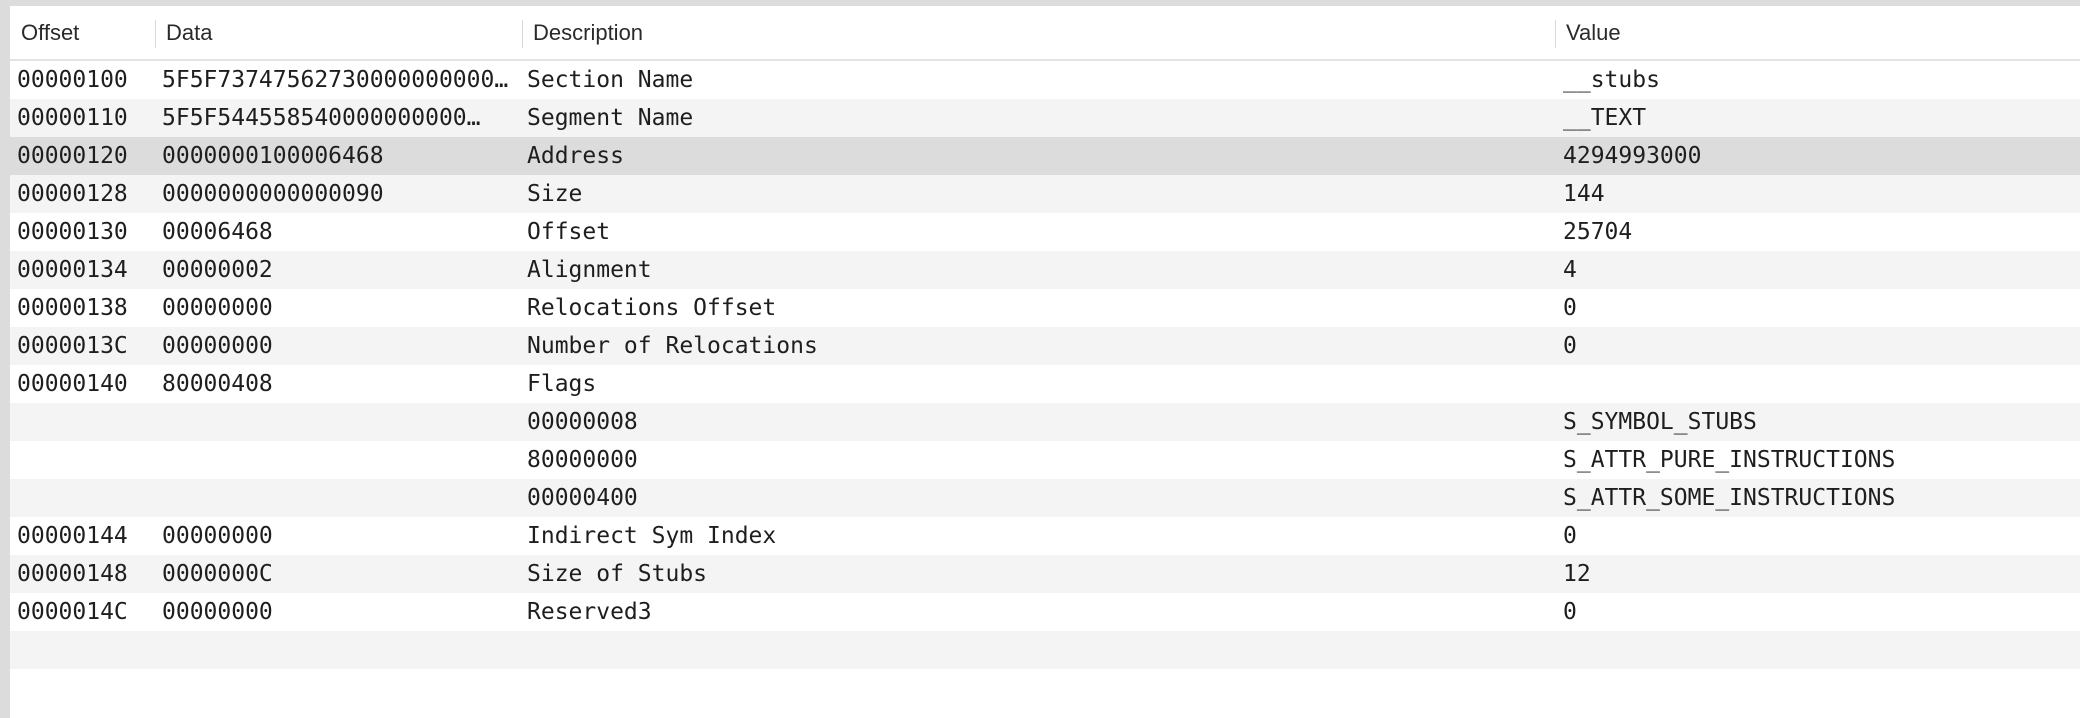 This screenshot has width=2080, height=718. Describe the element at coordinates (1045, 460) in the screenshot. I see `table-row: 80000000 S_ATTR_PURE_INSTRUCTIONS` at that location.